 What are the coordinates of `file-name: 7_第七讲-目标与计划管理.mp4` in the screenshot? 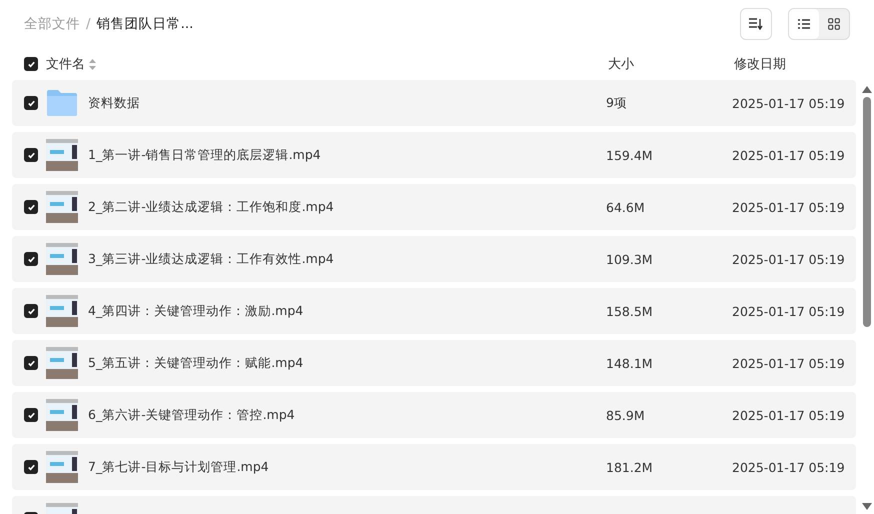 It's located at (178, 467).